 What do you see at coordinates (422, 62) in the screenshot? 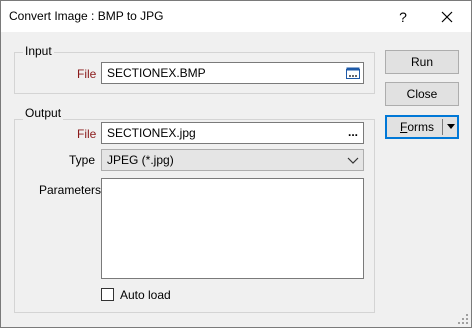
I see `run-button: Run` at bounding box center [422, 62].